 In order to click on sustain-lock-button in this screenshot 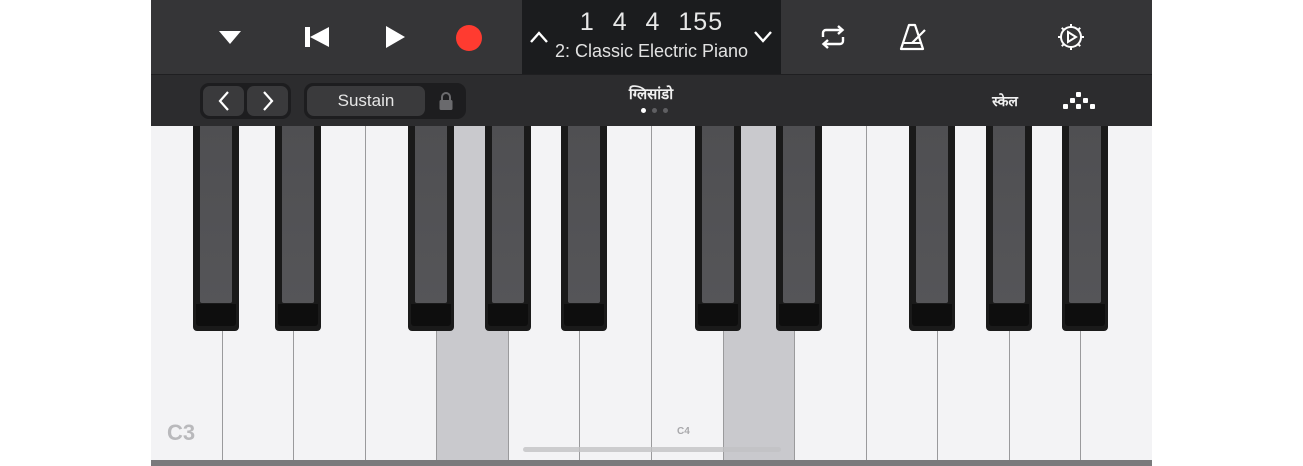, I will do `click(446, 101)`.